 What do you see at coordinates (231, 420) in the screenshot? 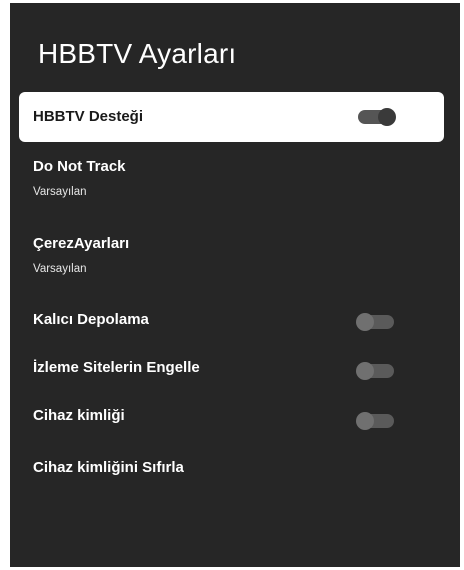
I see `setting-device-id: Cihaz kimliği` at bounding box center [231, 420].